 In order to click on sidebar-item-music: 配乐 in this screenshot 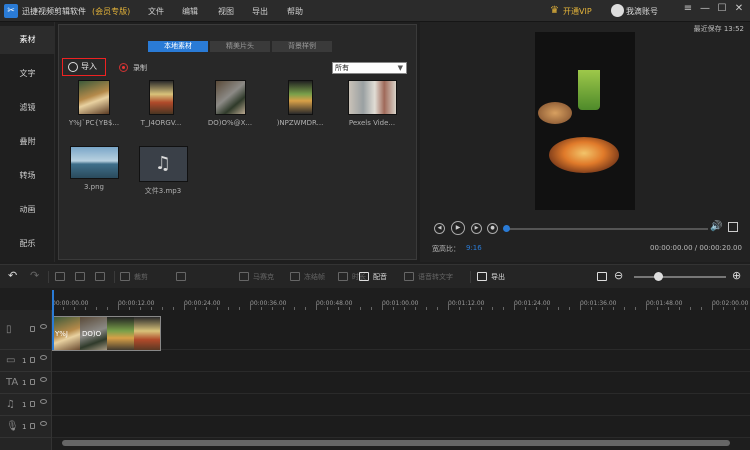, I will do `click(27, 244)`.